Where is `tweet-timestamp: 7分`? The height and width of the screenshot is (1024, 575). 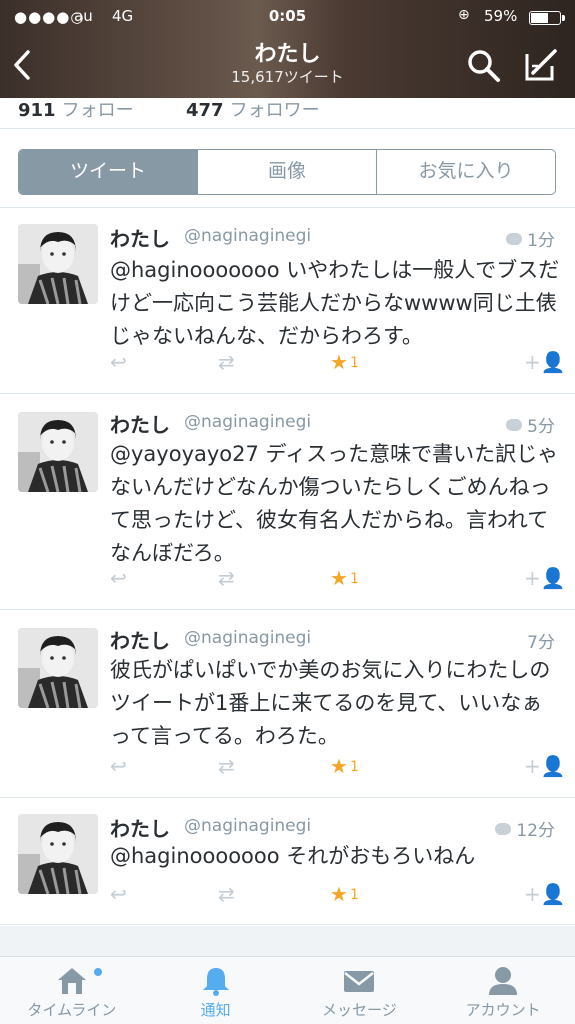 tweet-timestamp: 7分 is located at coordinates (541, 640).